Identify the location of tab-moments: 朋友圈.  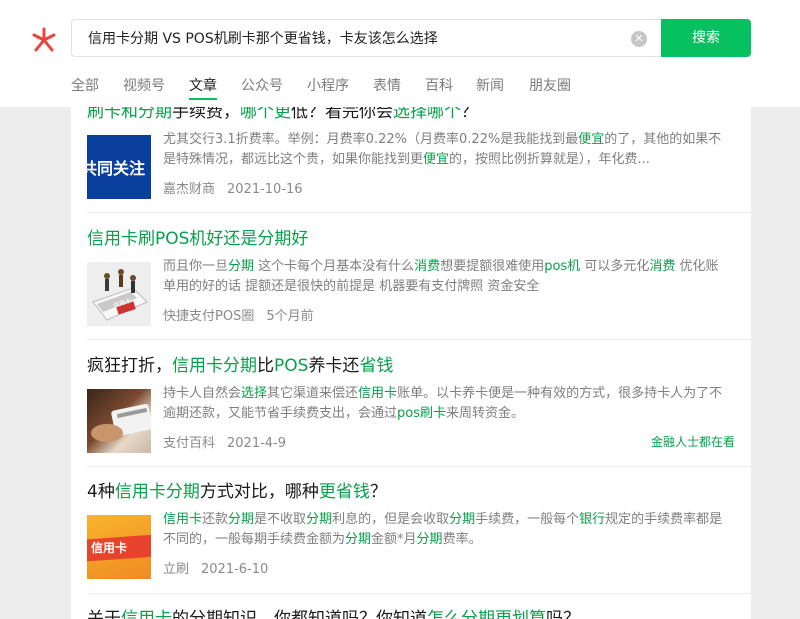
(550, 85).